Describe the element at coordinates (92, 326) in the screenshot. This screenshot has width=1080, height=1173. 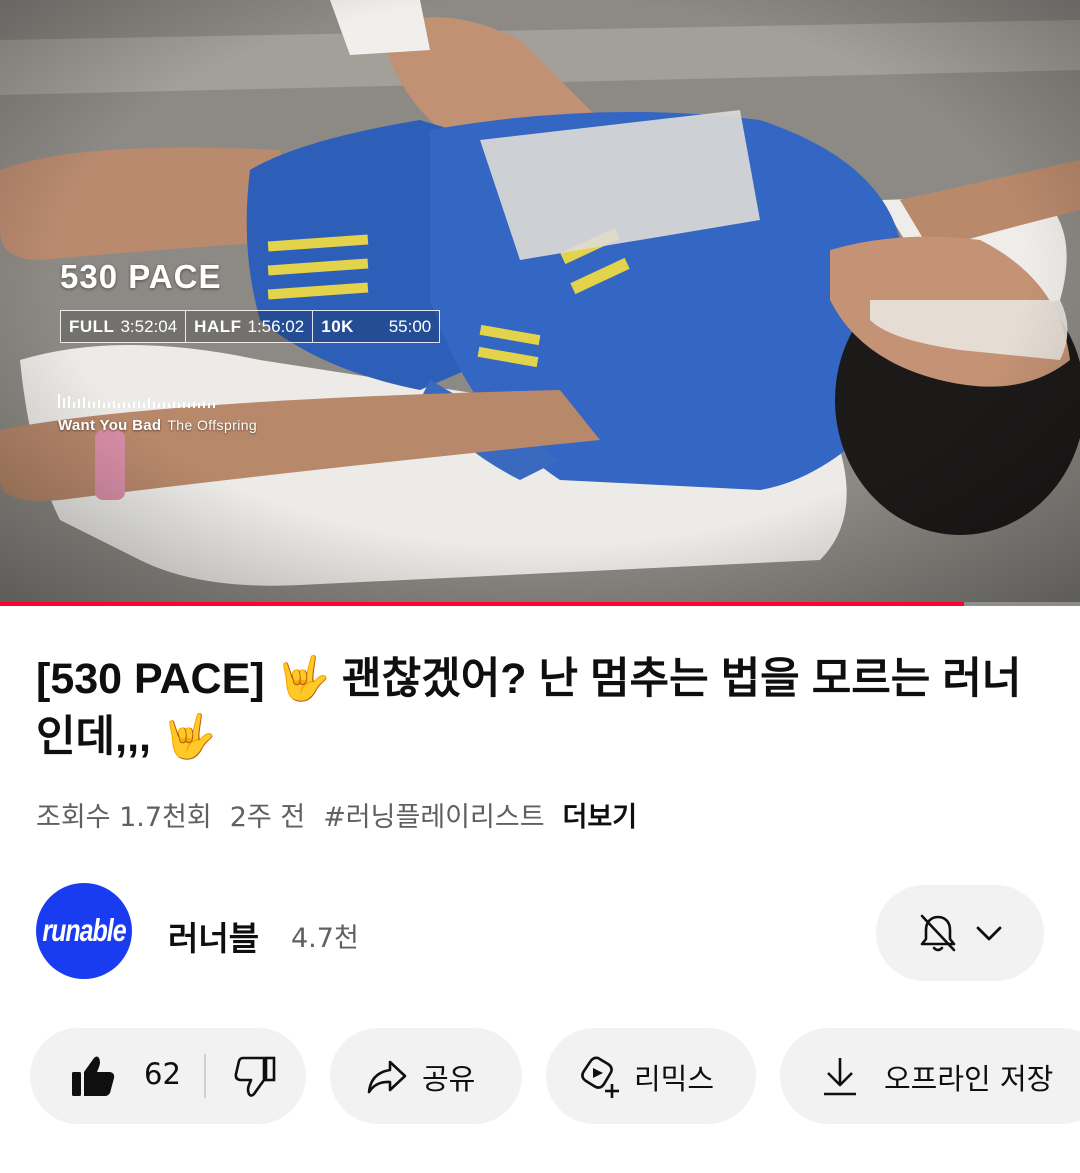
I see `split-key: FULL` at that location.